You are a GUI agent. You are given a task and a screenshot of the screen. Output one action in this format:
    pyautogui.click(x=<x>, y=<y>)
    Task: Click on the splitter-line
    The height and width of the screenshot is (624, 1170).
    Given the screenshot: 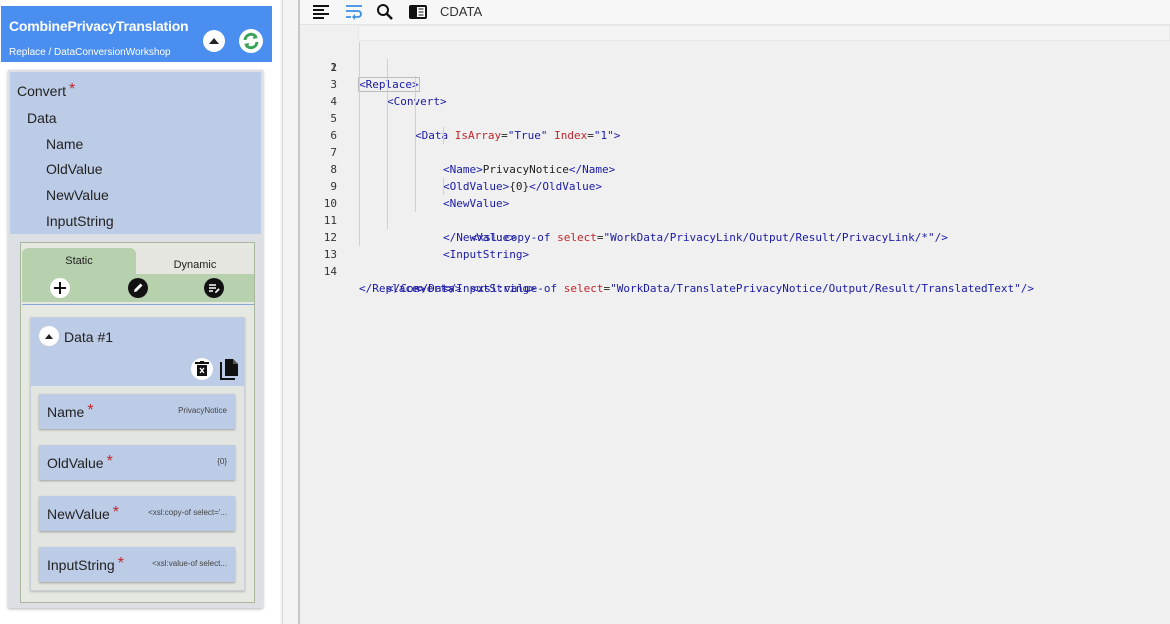 What is the action you would take?
    pyautogui.click(x=282, y=312)
    